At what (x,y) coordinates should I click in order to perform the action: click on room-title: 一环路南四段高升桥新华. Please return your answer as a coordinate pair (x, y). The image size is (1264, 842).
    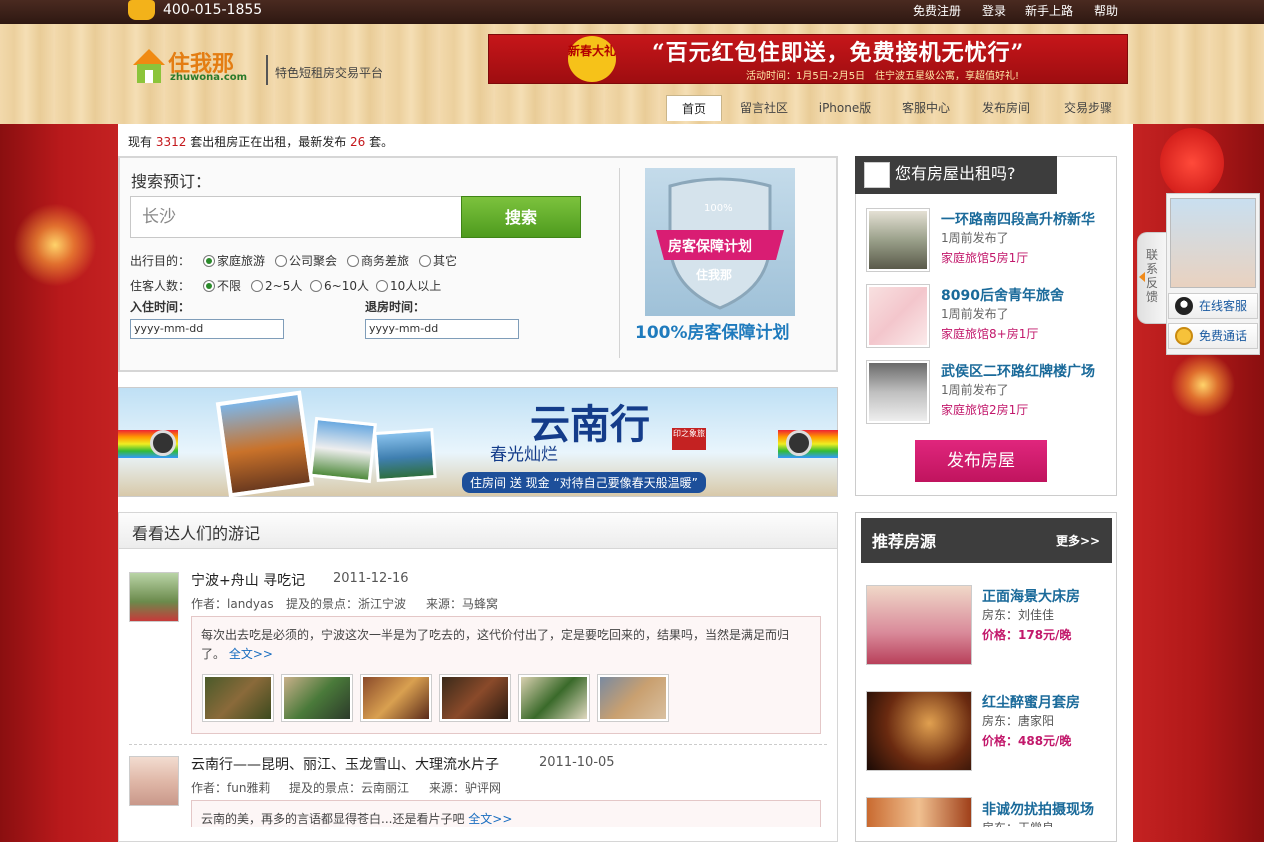
    Looking at the image, I should click on (1018, 219).